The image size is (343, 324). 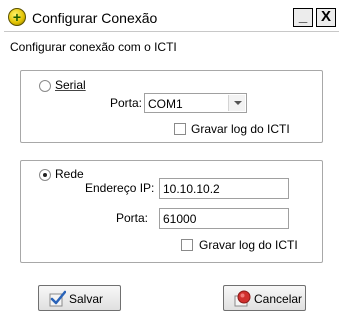 I want to click on save-button-label: Salvar, so click(x=86, y=299).